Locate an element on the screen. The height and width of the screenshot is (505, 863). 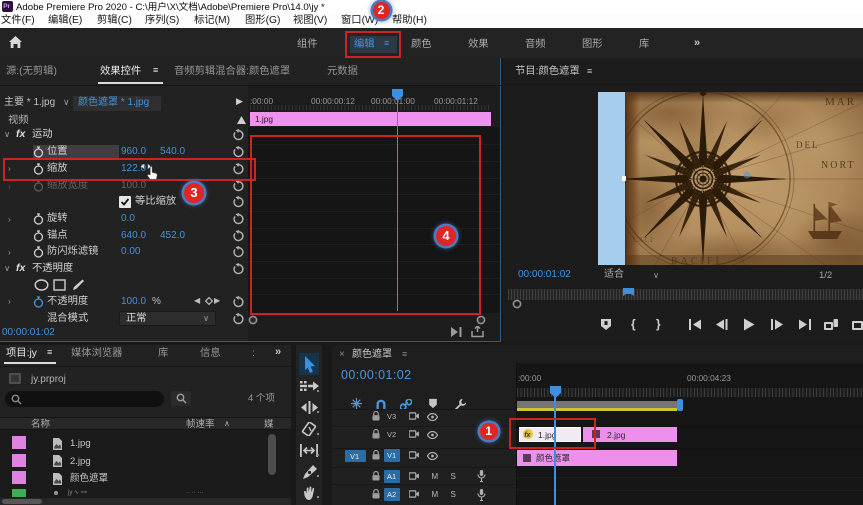
svg-text: CALI is located at coordinates (643, 240).